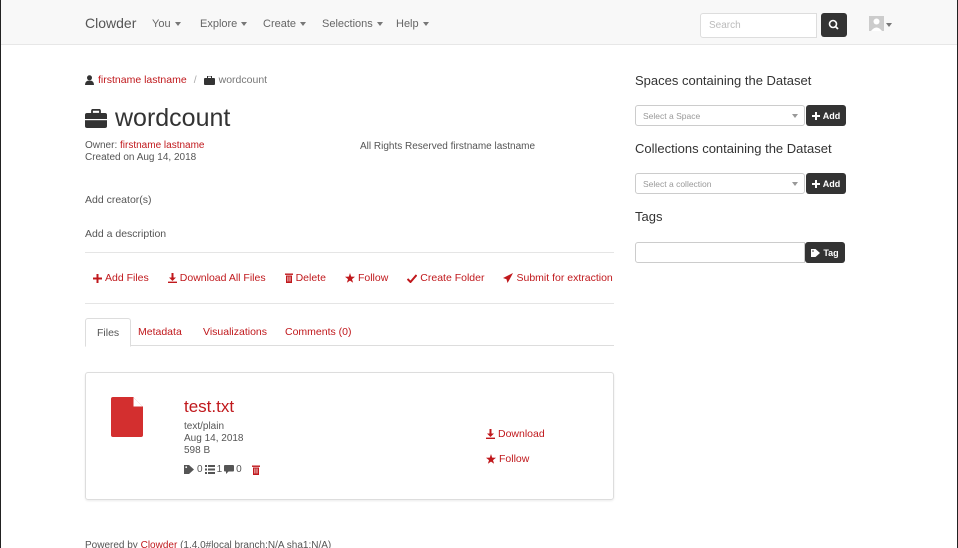  Describe the element at coordinates (834, 25) in the screenshot. I see `search-button` at that location.